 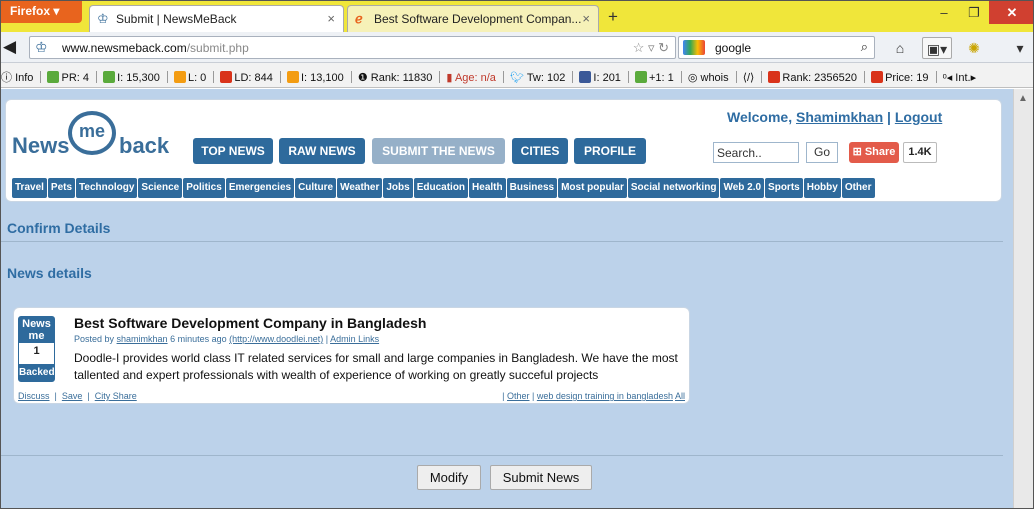 I want to click on category-other: Other, so click(x=858, y=188).